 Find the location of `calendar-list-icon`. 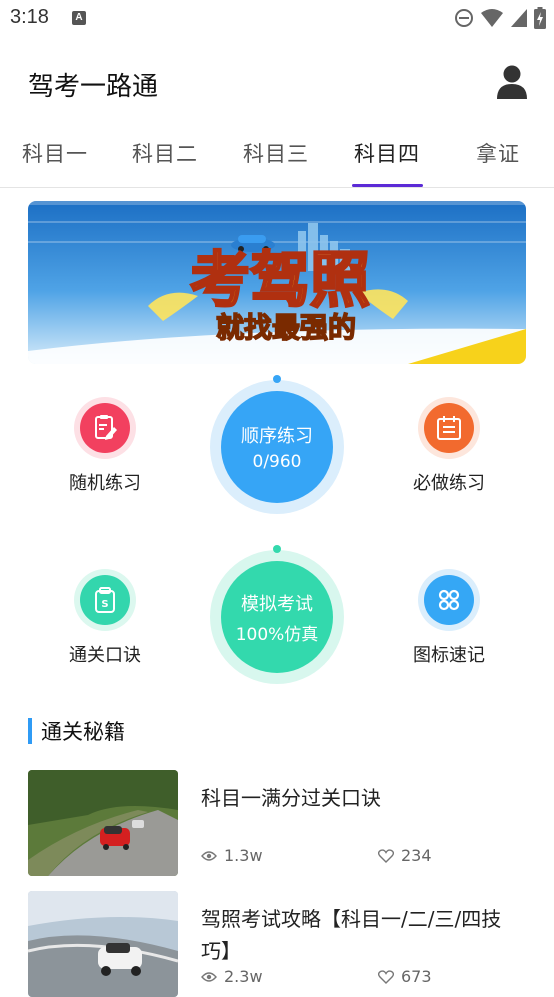

calendar-list-icon is located at coordinates (449, 428).